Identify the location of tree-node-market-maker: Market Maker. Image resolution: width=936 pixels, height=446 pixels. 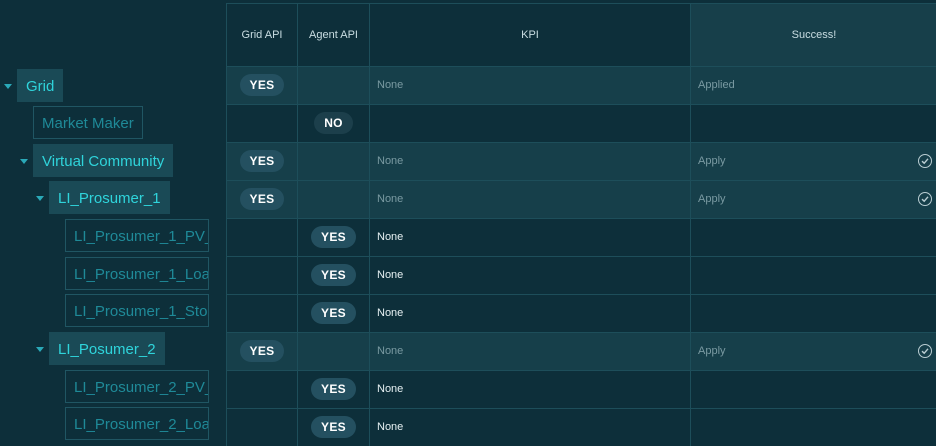
(88, 122).